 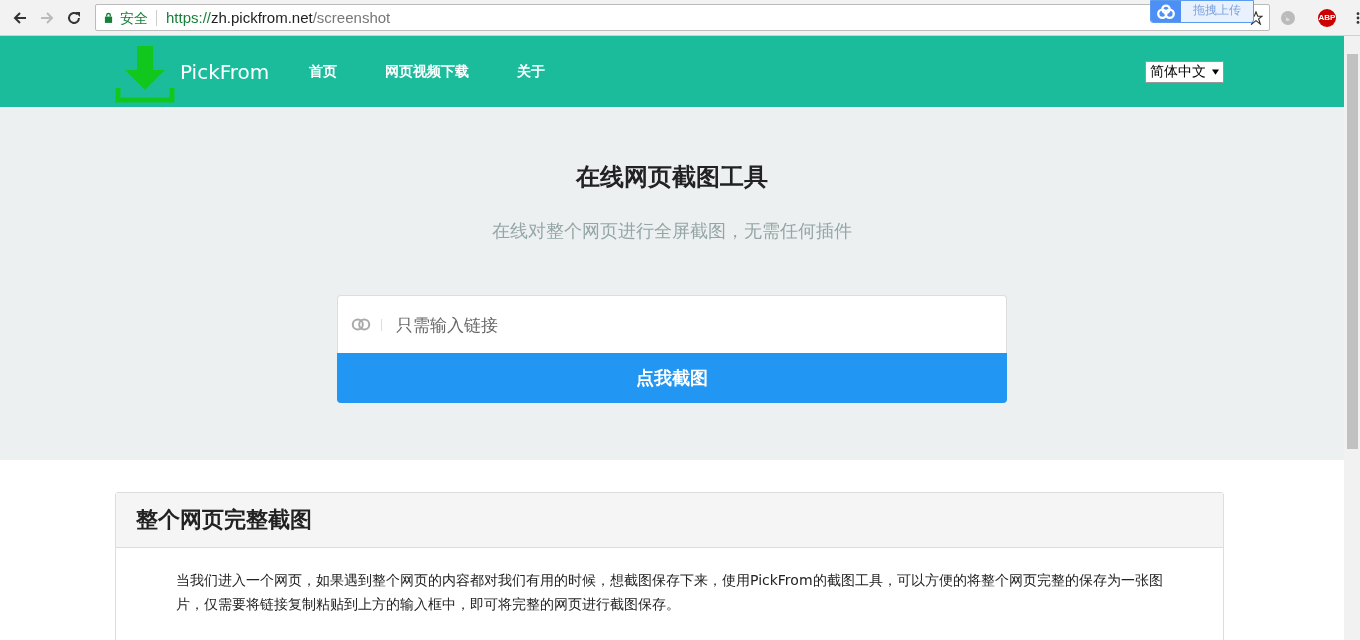 I want to click on caret-icon, so click(x=1215, y=71).